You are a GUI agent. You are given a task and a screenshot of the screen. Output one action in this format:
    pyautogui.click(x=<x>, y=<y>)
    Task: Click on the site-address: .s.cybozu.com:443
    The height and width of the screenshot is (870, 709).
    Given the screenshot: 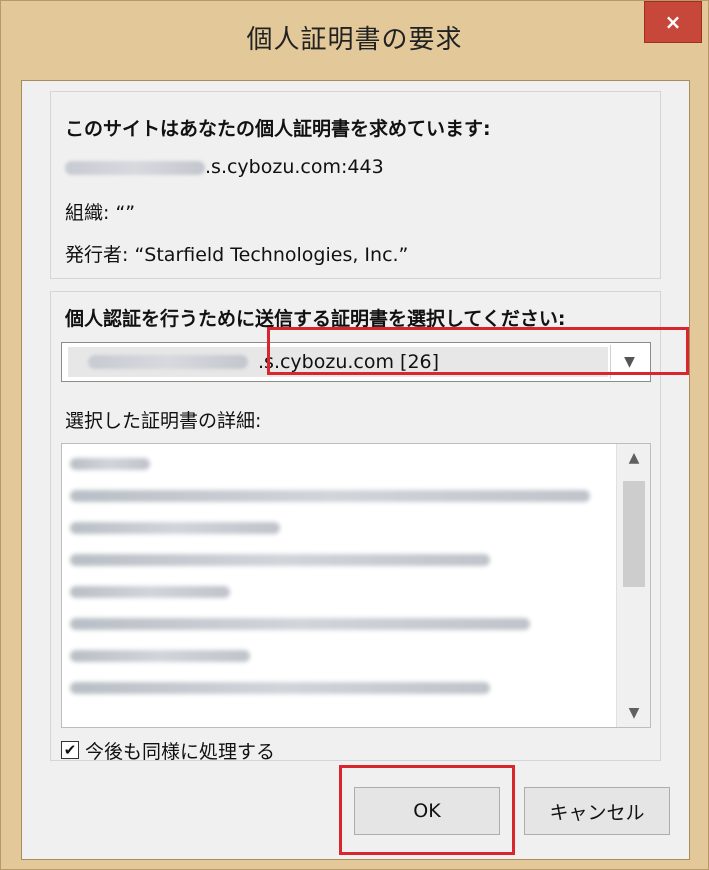 What is the action you would take?
    pyautogui.click(x=224, y=167)
    